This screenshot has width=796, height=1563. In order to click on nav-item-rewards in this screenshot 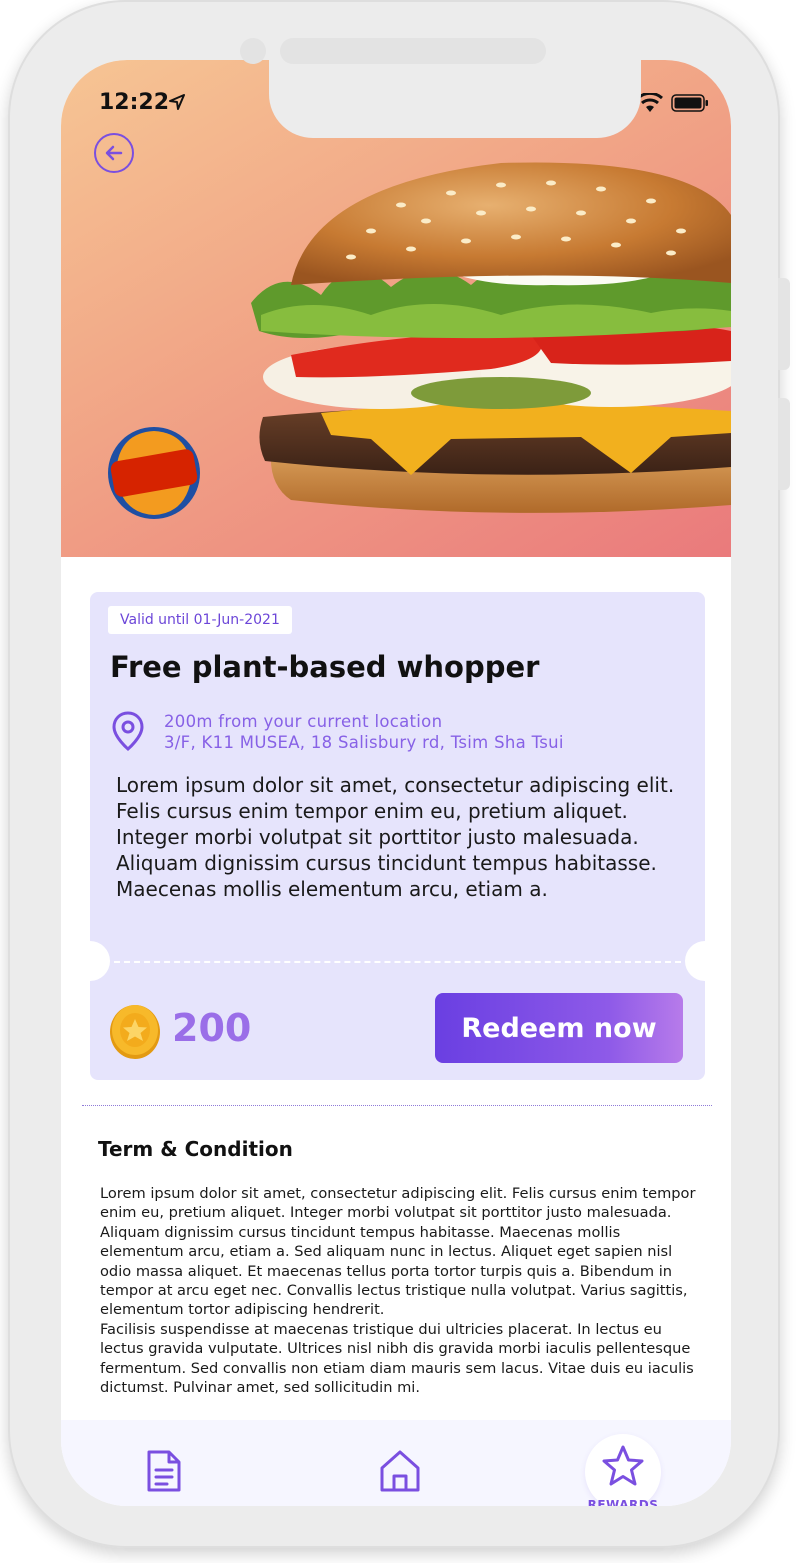, I will do `click(623, 1470)`.